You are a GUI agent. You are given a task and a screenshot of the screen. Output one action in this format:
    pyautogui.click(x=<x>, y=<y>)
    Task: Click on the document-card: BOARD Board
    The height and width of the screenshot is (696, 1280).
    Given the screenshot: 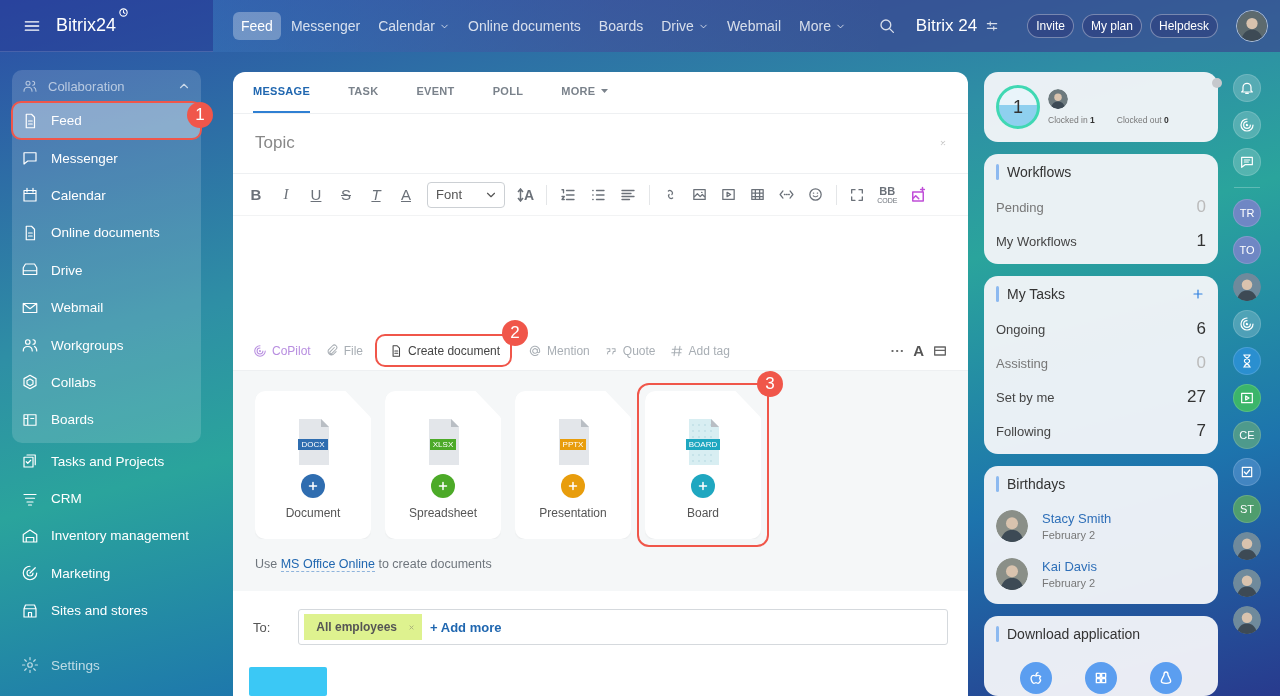 What is the action you would take?
    pyautogui.click(x=703, y=465)
    